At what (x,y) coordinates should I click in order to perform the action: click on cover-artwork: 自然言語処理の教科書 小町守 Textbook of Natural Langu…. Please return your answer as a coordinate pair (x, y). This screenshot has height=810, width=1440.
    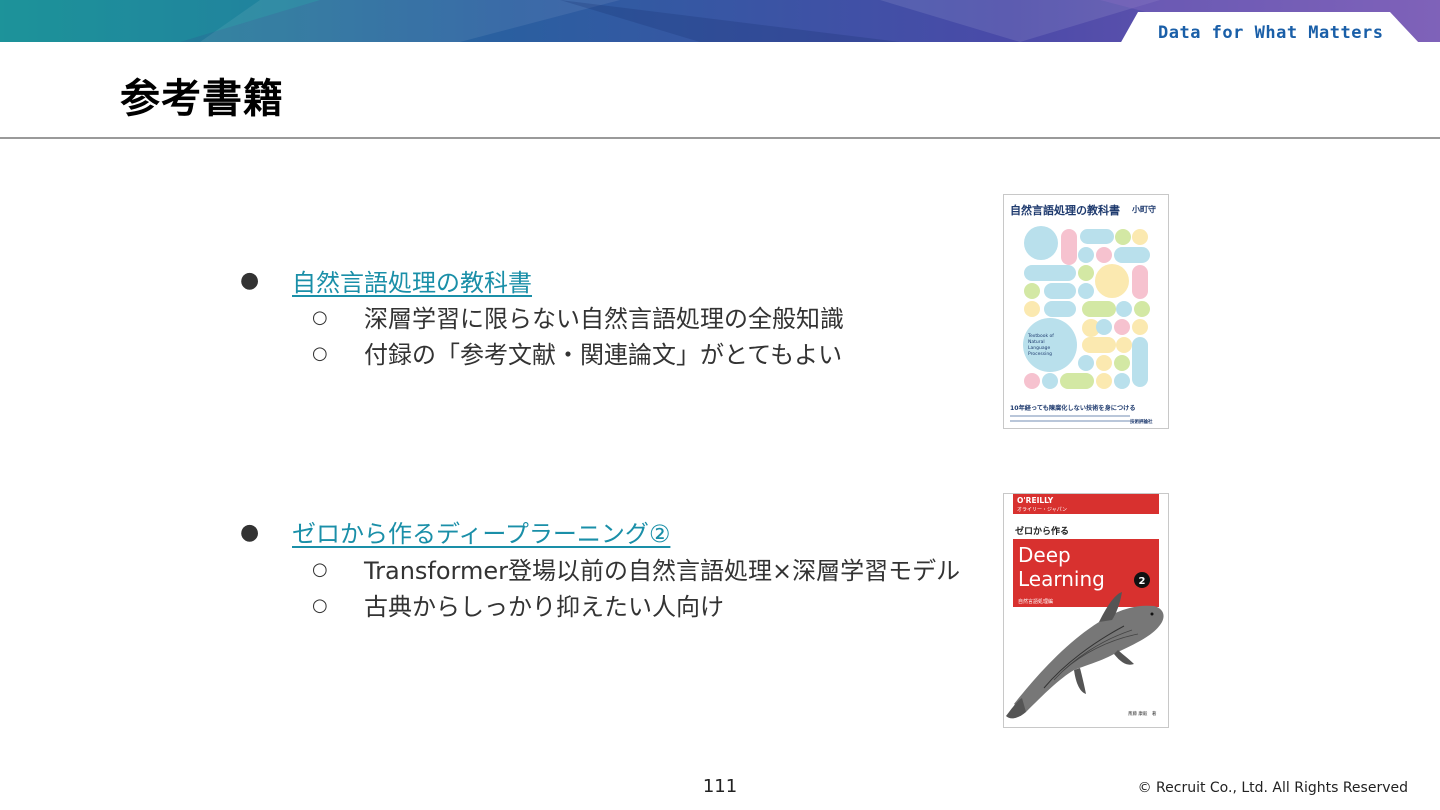
    Looking at the image, I should click on (1086, 311).